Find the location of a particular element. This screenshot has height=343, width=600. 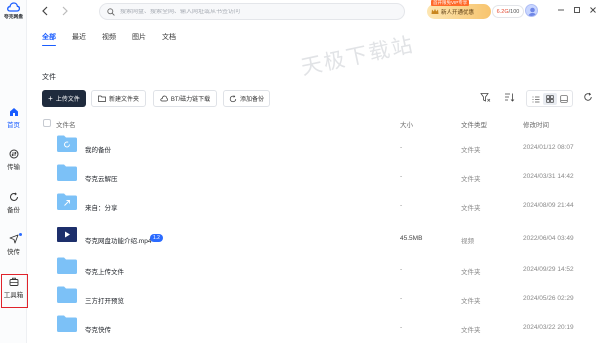

add-backup-label: 添加备份 is located at coordinates (251, 100).